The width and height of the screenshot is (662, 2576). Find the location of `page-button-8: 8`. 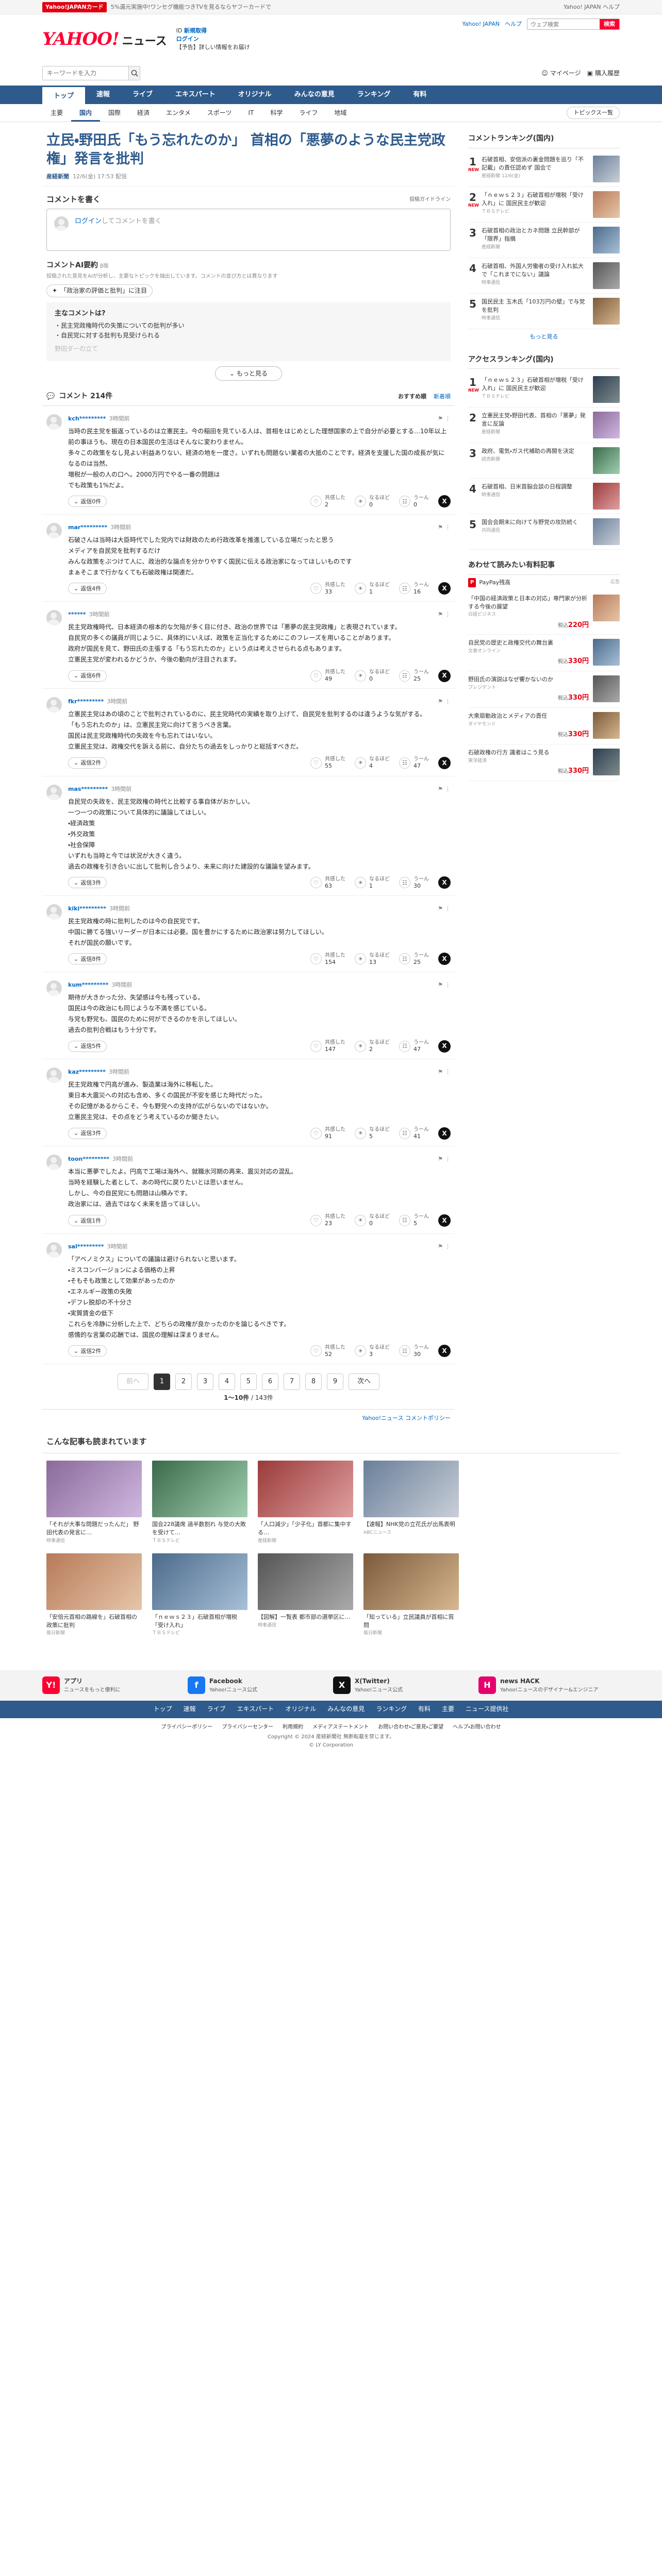

page-button-8: 8 is located at coordinates (313, 1381).